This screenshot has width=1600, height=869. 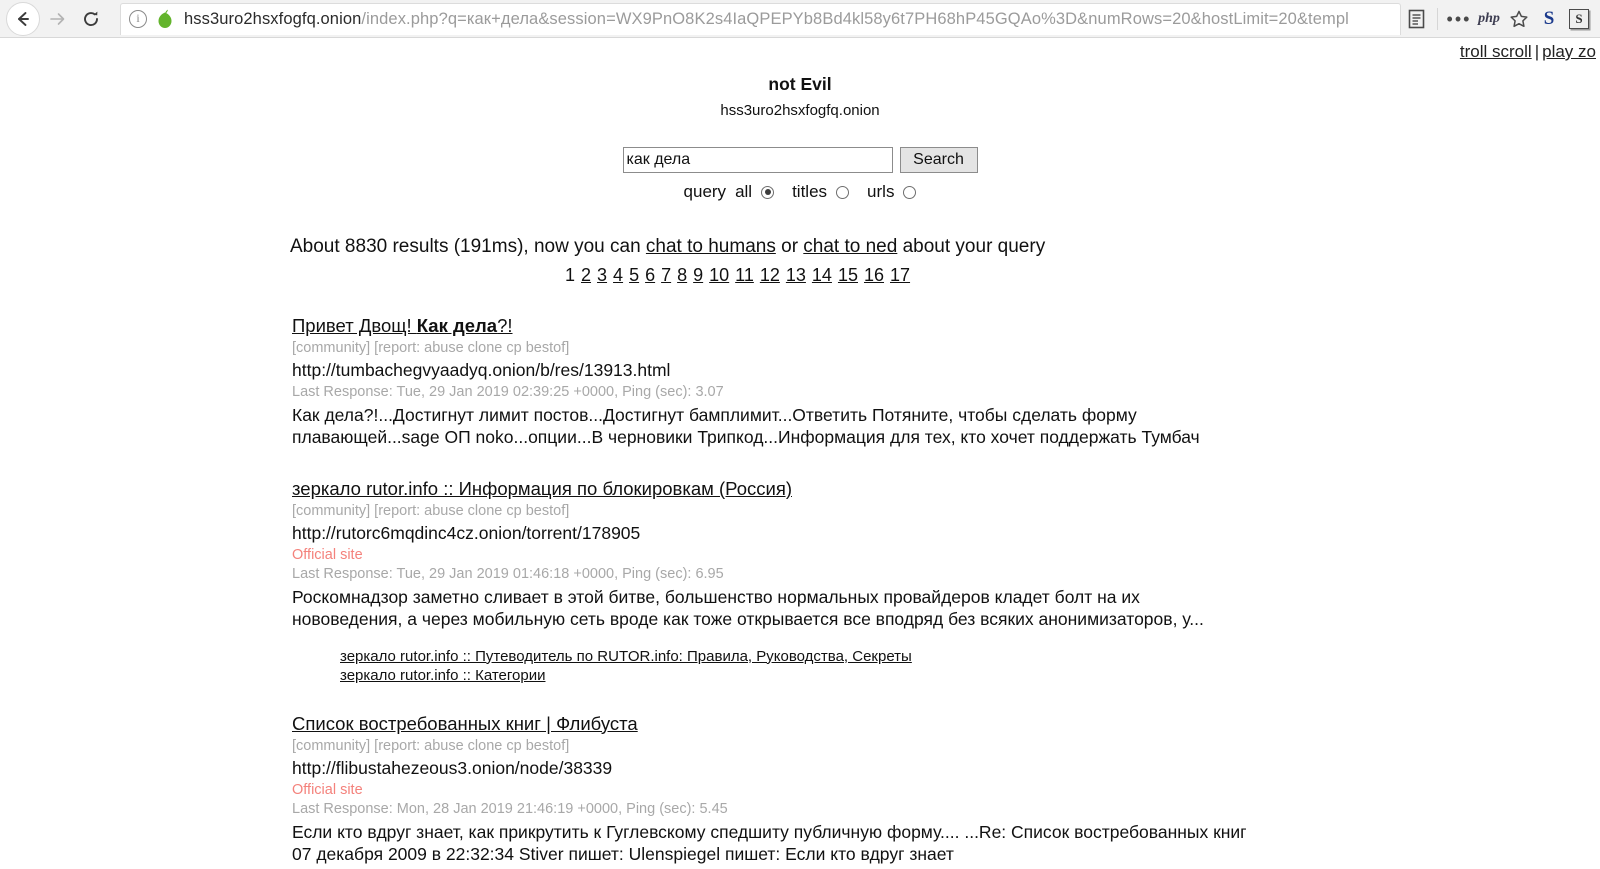 What do you see at coordinates (900, 275) in the screenshot?
I see `pagination-page-17: 17` at bounding box center [900, 275].